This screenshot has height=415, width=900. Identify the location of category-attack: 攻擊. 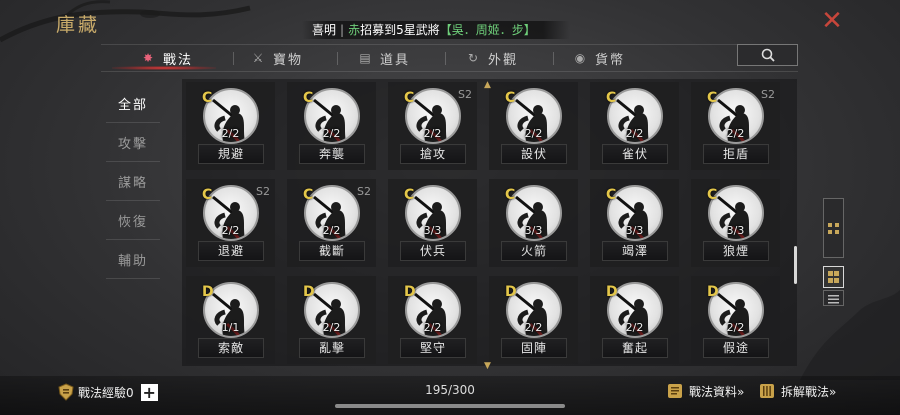
(133, 142).